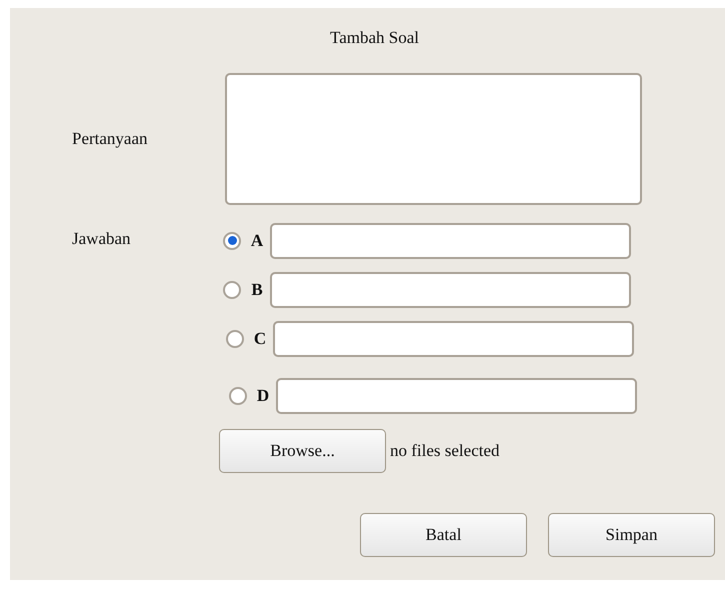 The image size is (725, 593). Describe the element at coordinates (263, 396) in the screenshot. I see `option-letter: D` at that location.